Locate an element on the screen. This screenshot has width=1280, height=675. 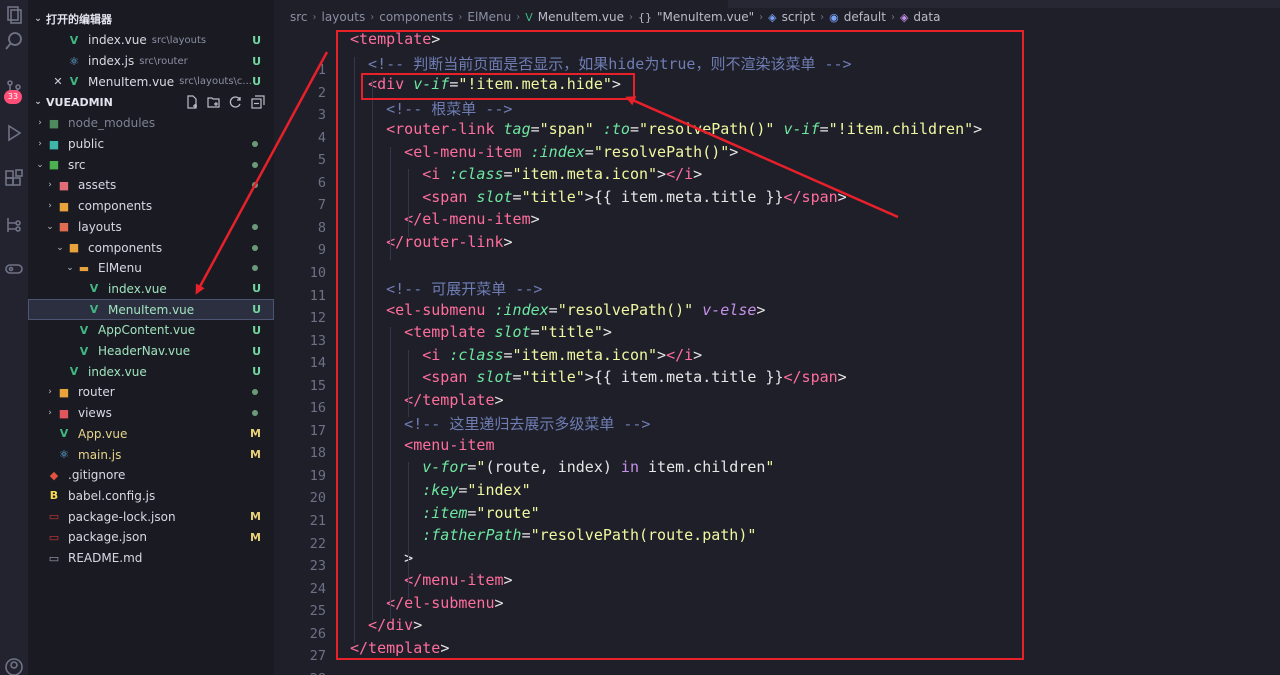
search-icon is located at coordinates (14, 41).